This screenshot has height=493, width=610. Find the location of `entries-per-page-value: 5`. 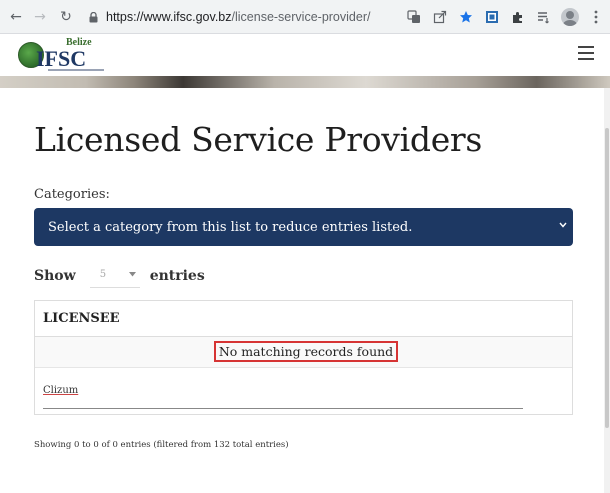

entries-per-page-value: 5 is located at coordinates (103, 274).